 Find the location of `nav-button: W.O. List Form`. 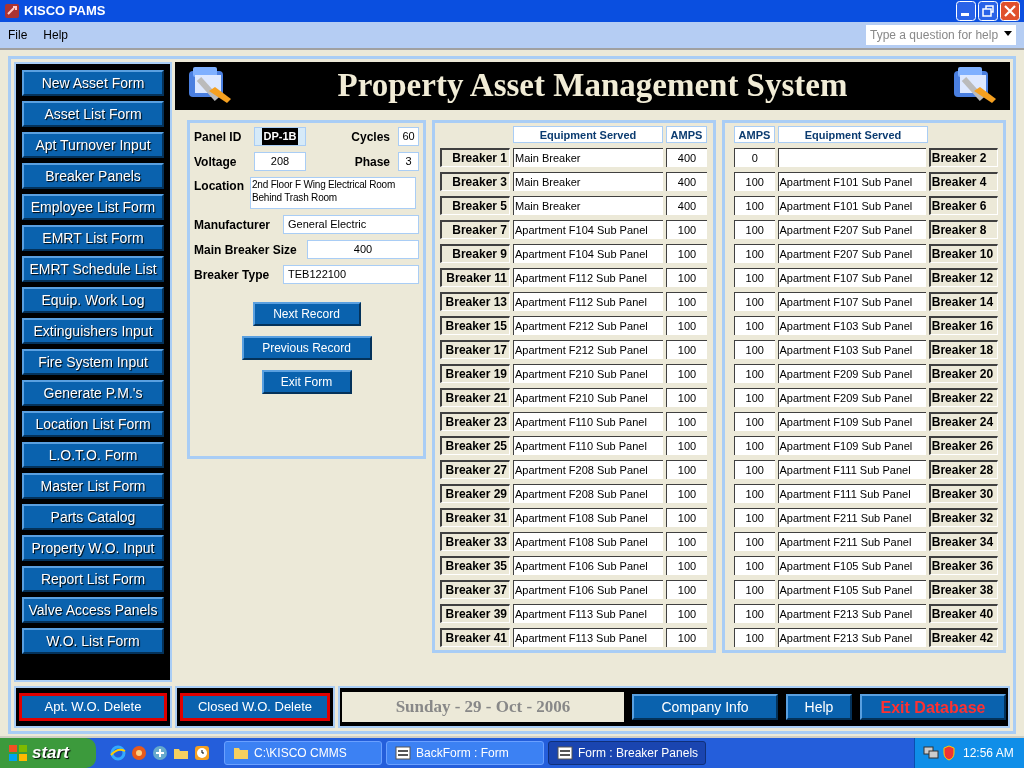

nav-button: W.O. List Form is located at coordinates (93, 641).